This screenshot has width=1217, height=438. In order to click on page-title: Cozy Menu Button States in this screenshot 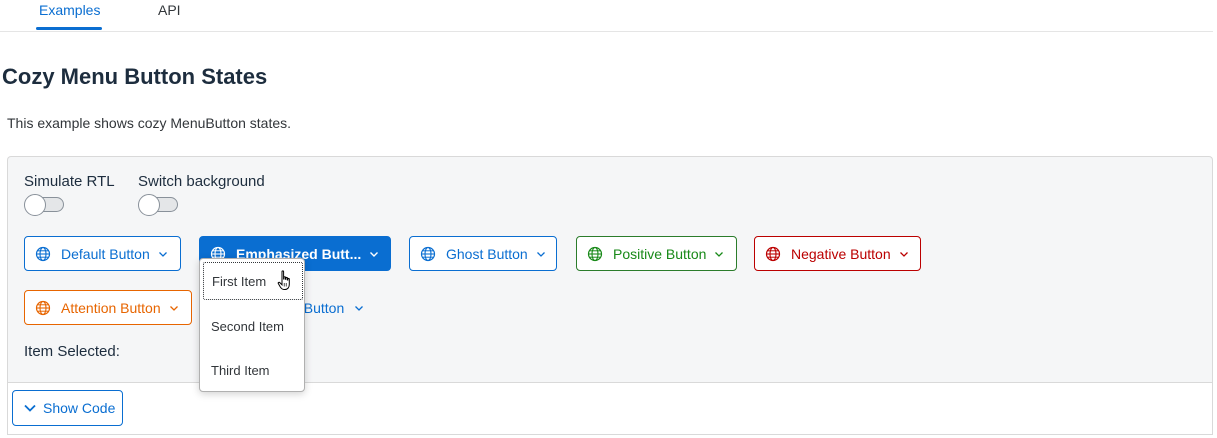, I will do `click(135, 76)`.